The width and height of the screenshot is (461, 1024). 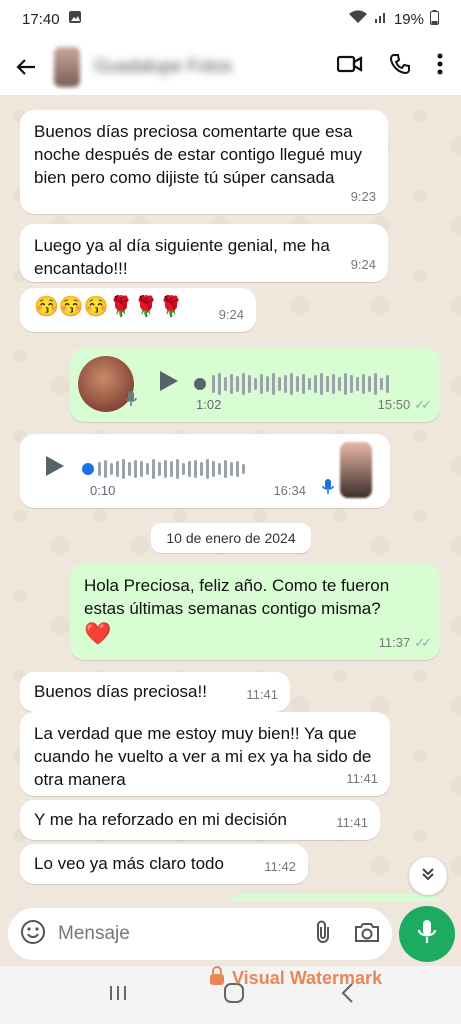 What do you see at coordinates (280, 866) in the screenshot?
I see `message-time: 11:42` at bounding box center [280, 866].